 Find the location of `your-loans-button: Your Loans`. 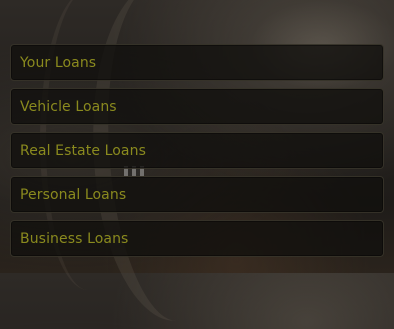

your-loans-button: Your Loans is located at coordinates (197, 62).